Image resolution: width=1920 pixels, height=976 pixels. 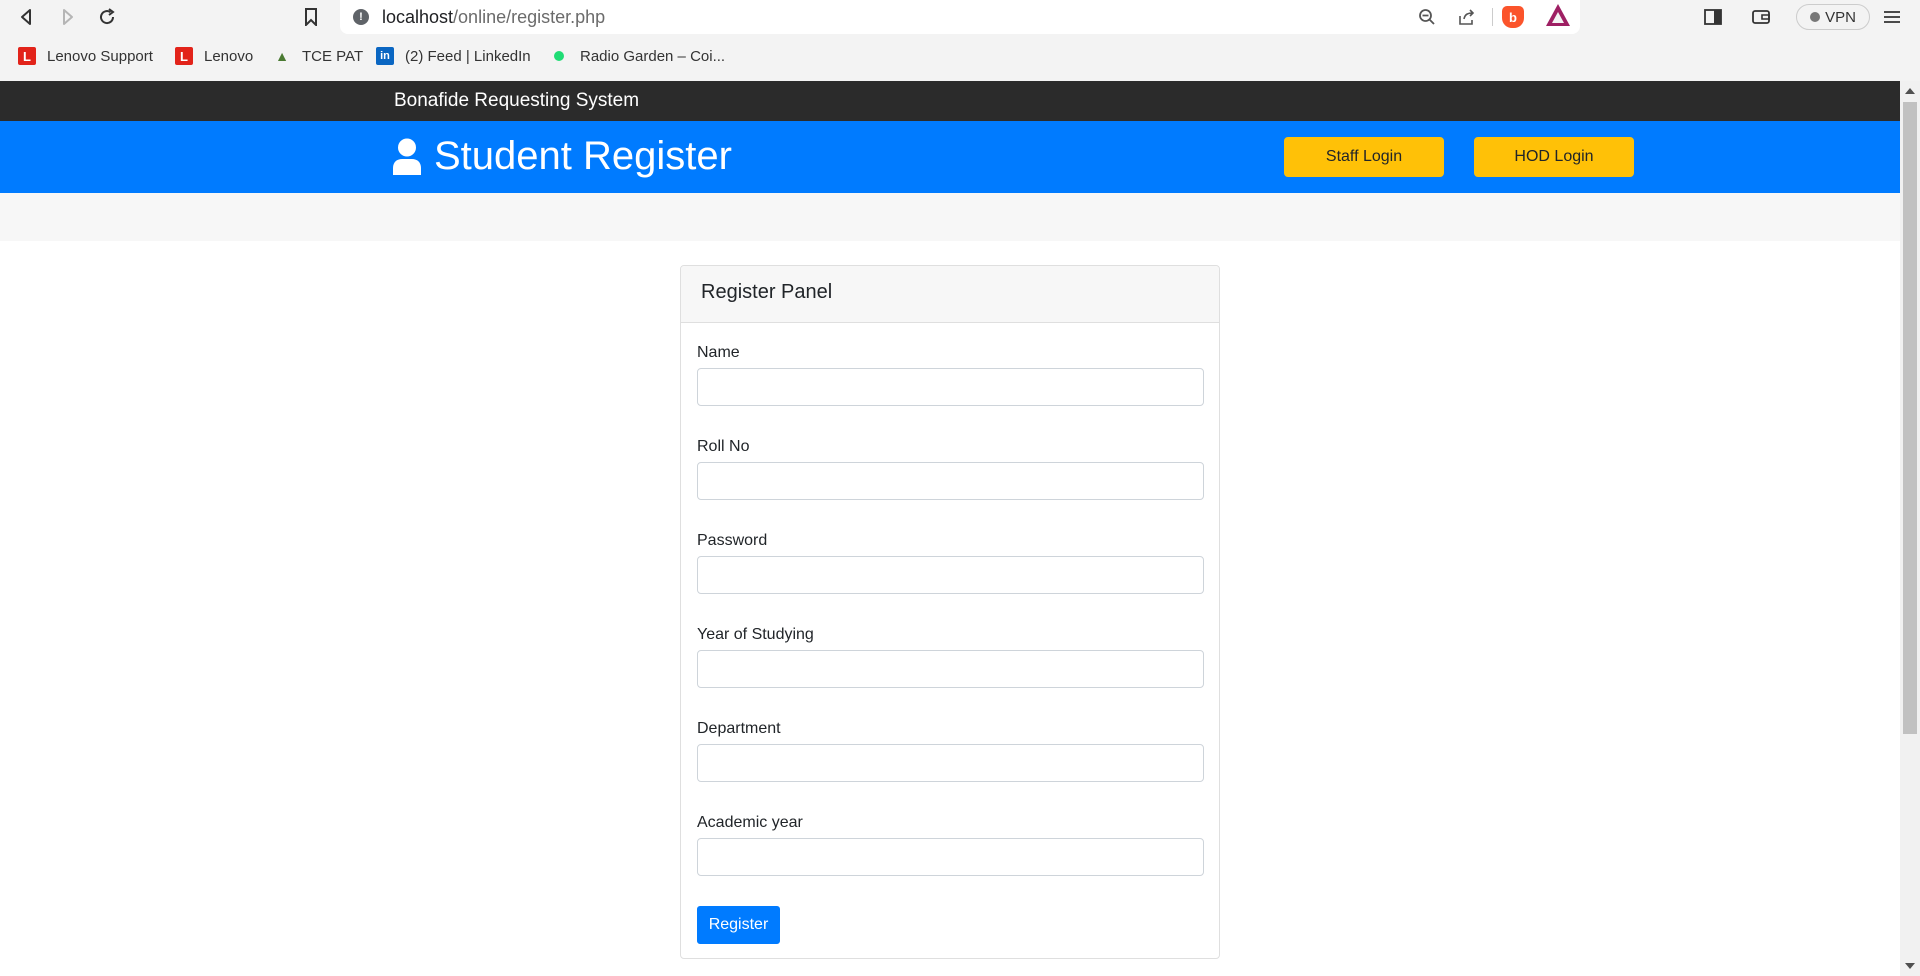 I want to click on scroll-thumb, so click(x=1910, y=418).